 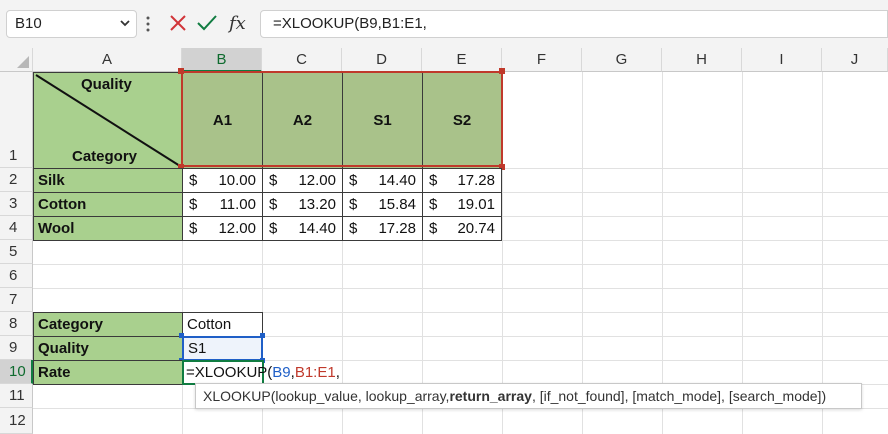 I want to click on more-options-icon, so click(x=148, y=24).